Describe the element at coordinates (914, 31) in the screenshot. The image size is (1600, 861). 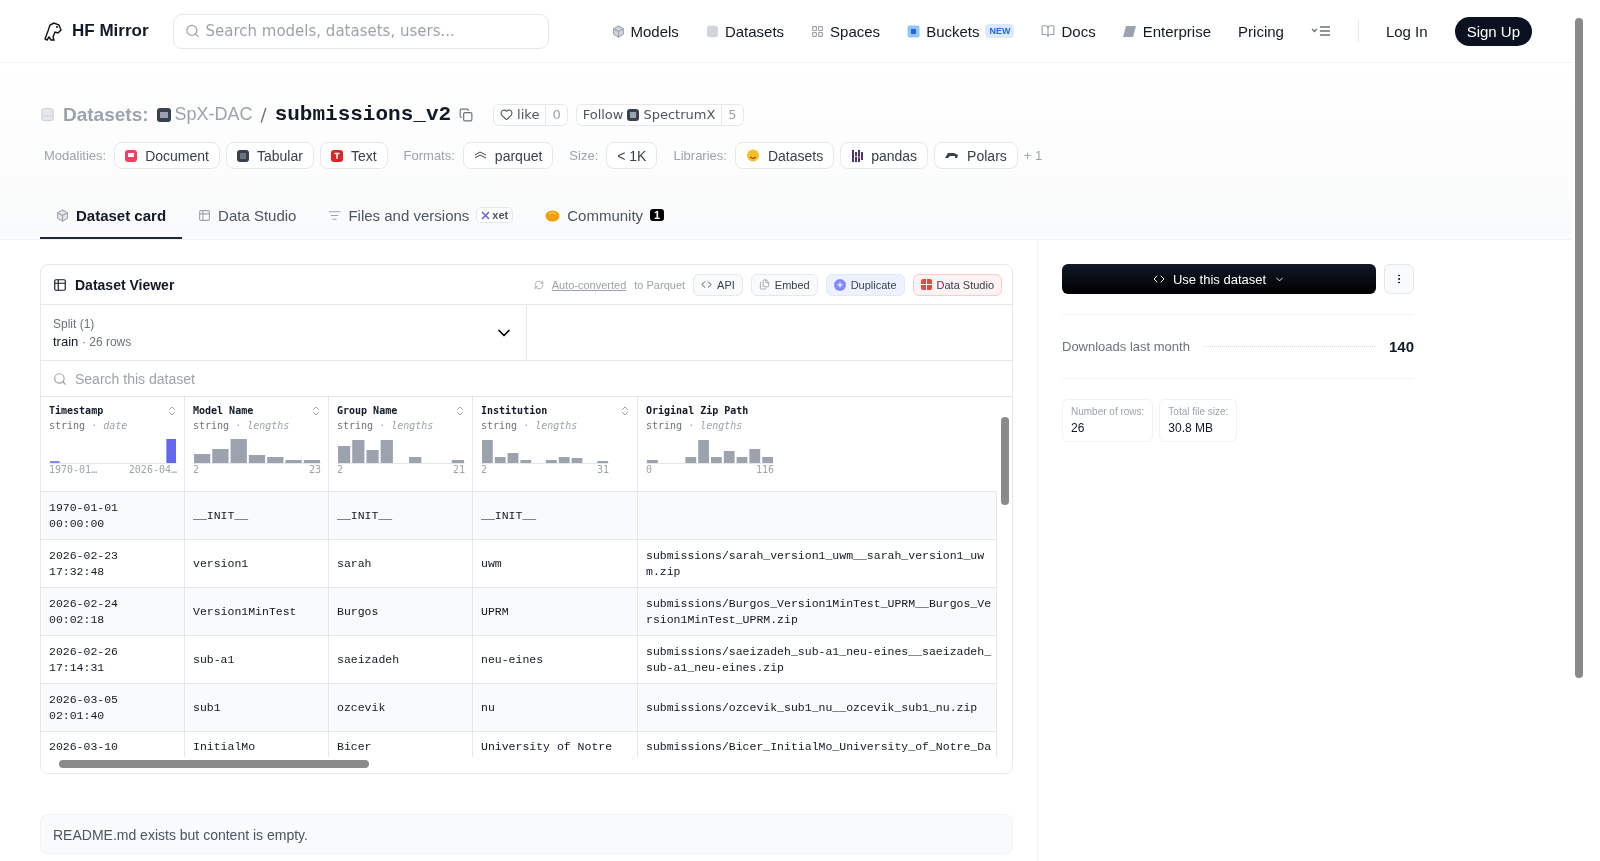
I see `square-icon` at that location.